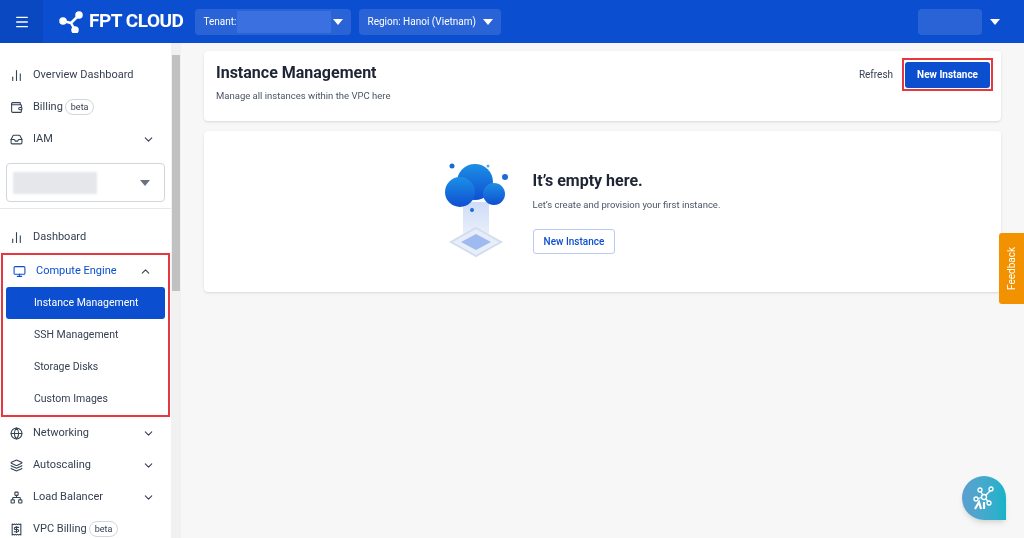 This screenshot has height=538, width=1024. Describe the element at coordinates (43, 138) in the screenshot. I see `item-label: IAM` at that location.